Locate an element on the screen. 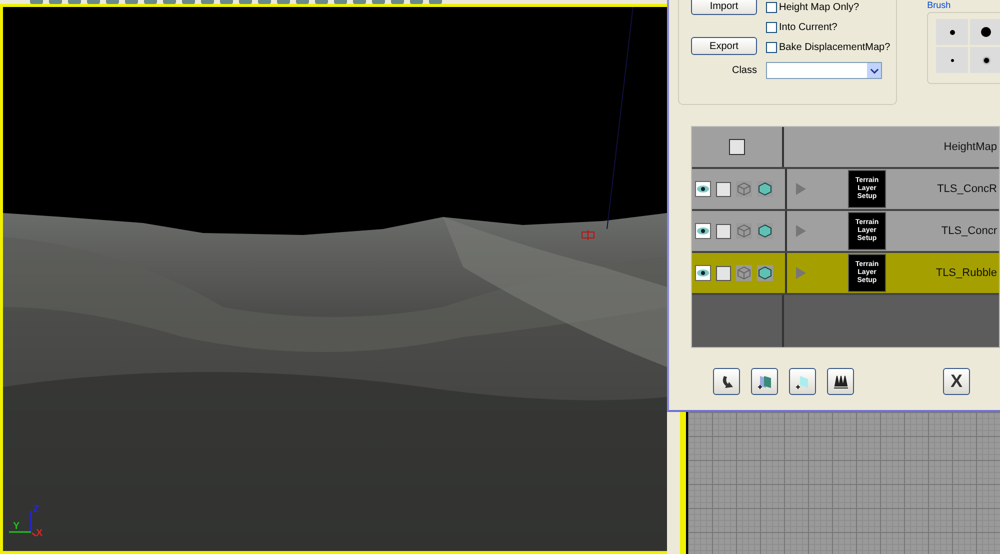 The image size is (1000, 554). class-dropdown is located at coordinates (824, 70).